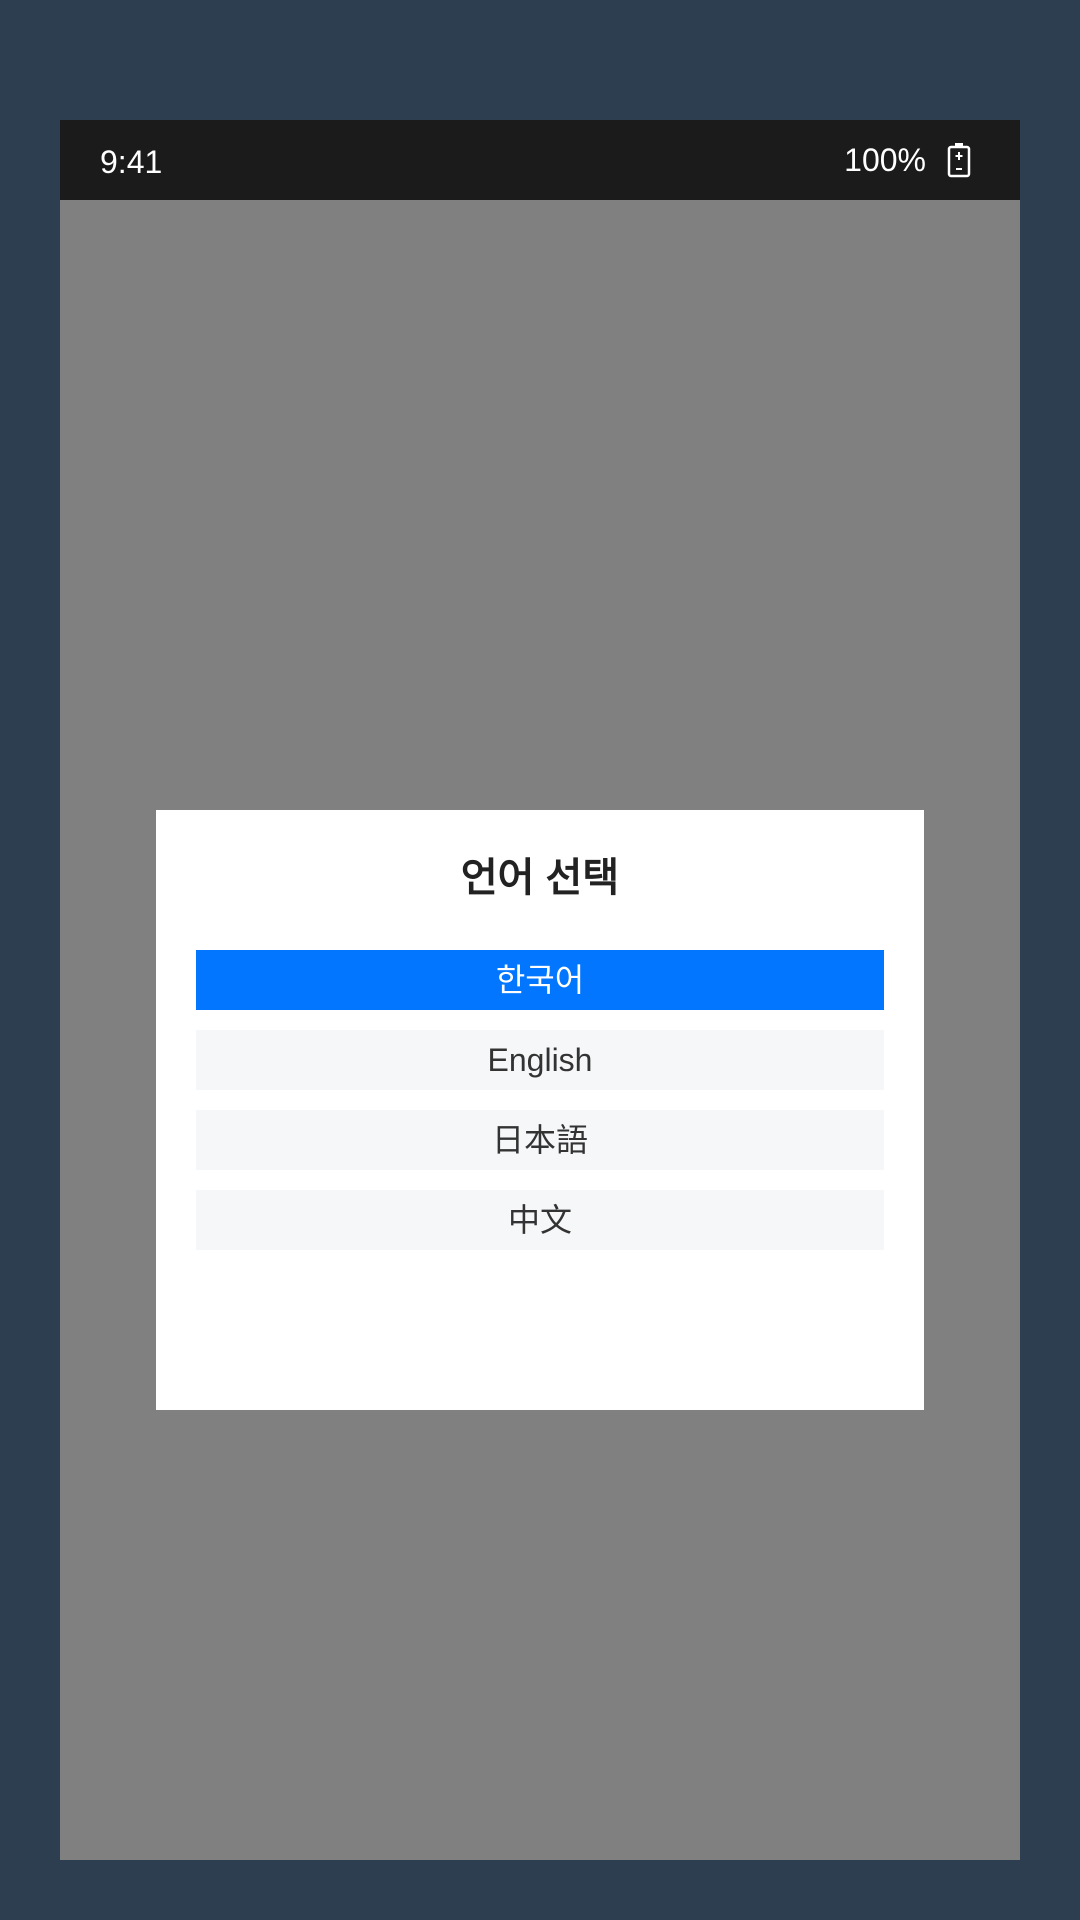 This screenshot has height=1920, width=1080. I want to click on status-right-group: 100%, so click(908, 160).